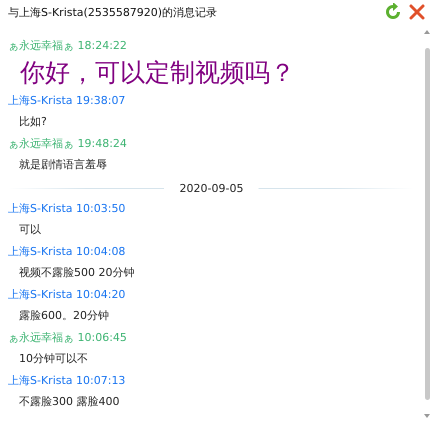 This screenshot has width=431, height=424. What do you see at coordinates (67, 209) in the screenshot?
I see `message-header: 上海S-Krista 10:03:50` at bounding box center [67, 209].